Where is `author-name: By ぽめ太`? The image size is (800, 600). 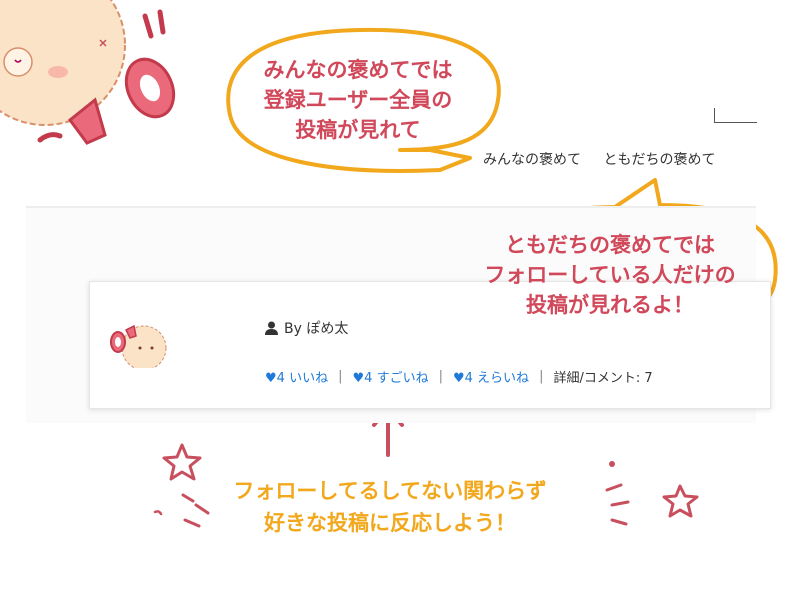
author-name: By ぽめ太 is located at coordinates (316, 329).